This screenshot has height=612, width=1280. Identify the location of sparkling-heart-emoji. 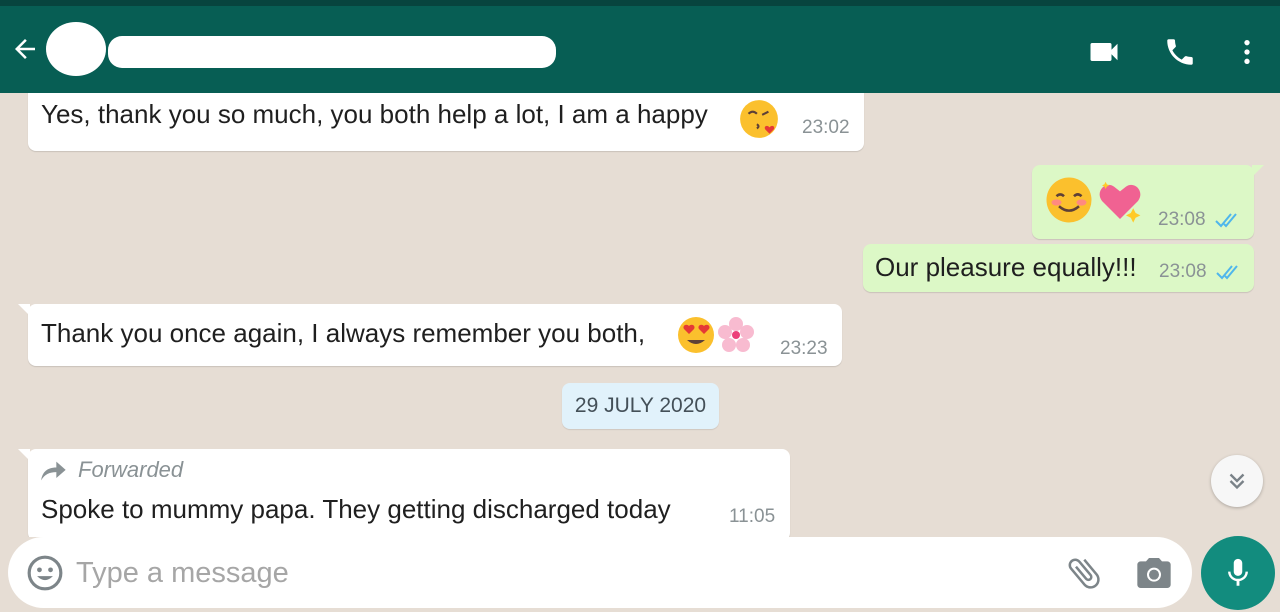
(1120, 202).